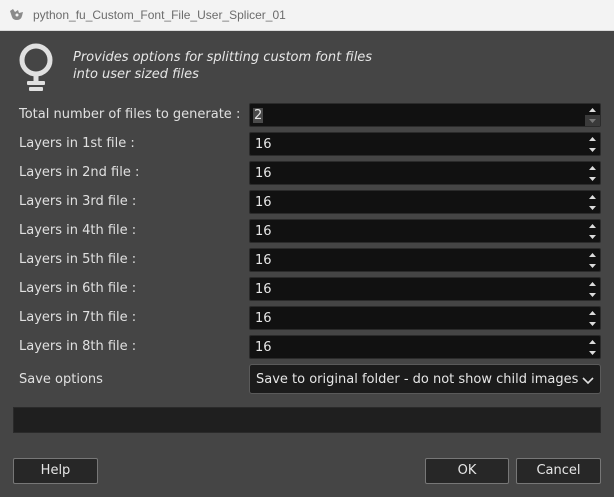 The image size is (614, 497). What do you see at coordinates (425, 318) in the screenshot?
I see `layers-7th-spinner: 16` at bounding box center [425, 318].